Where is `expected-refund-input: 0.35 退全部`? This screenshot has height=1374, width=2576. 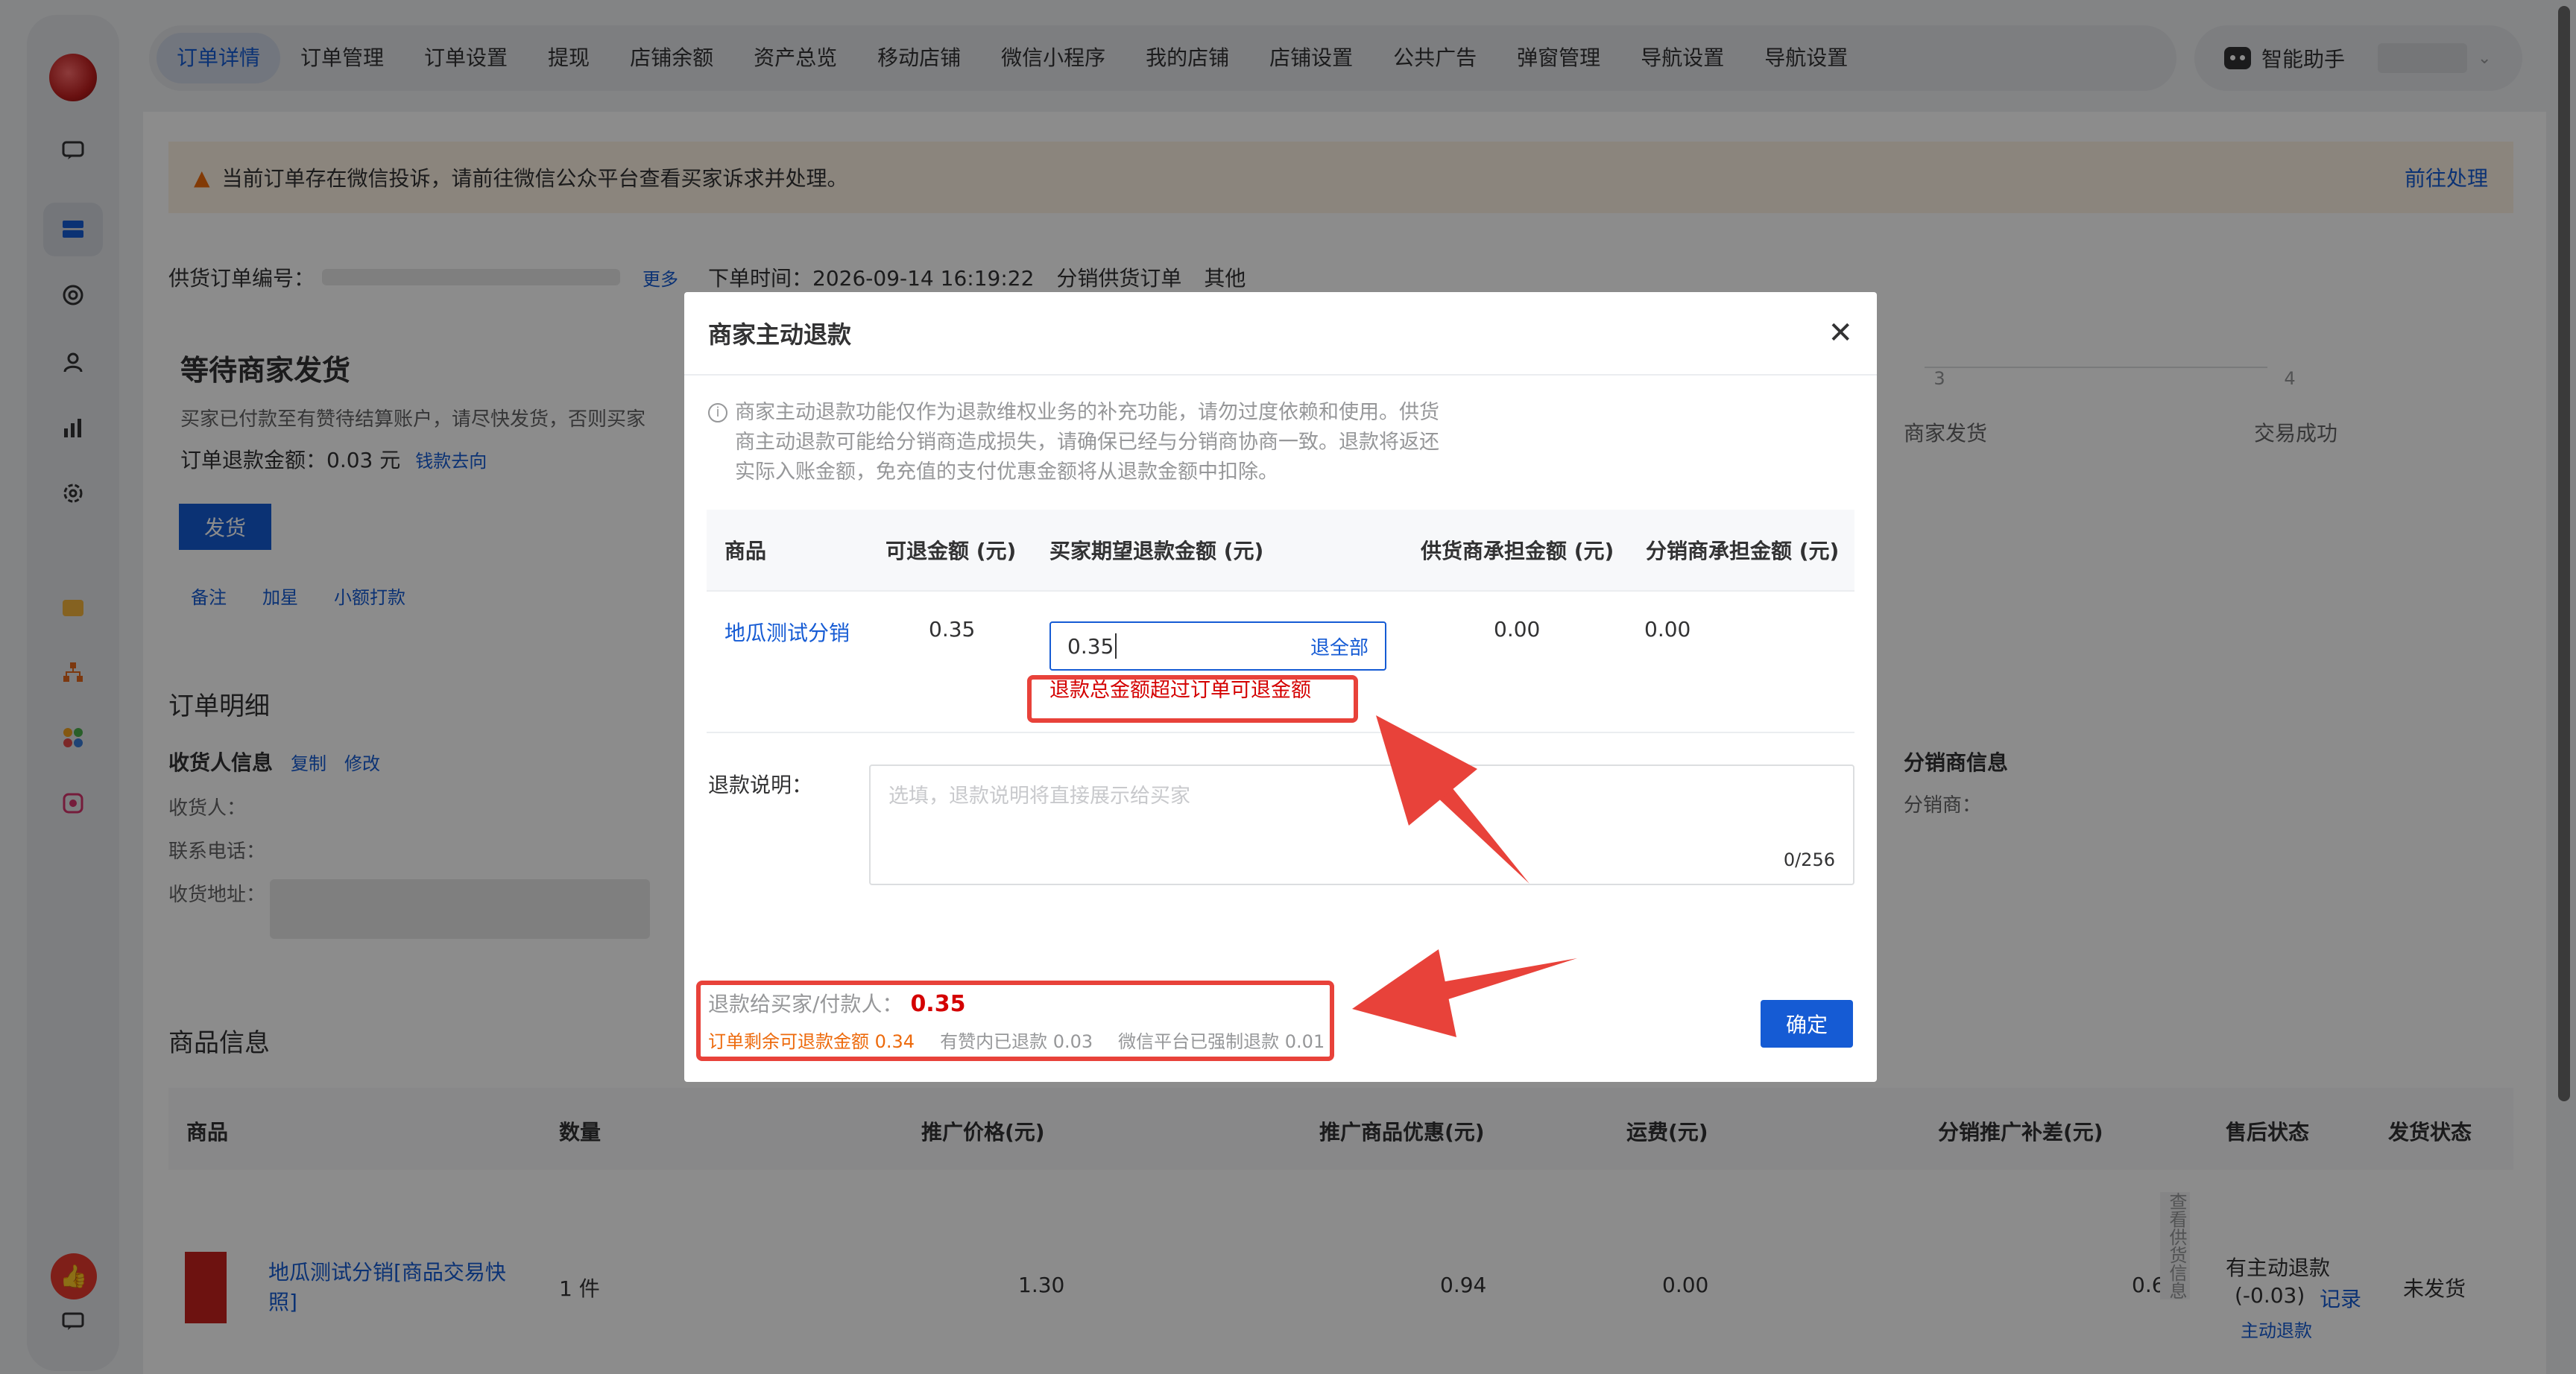
expected-refund-input: 0.35 退全部 is located at coordinates (1218, 646).